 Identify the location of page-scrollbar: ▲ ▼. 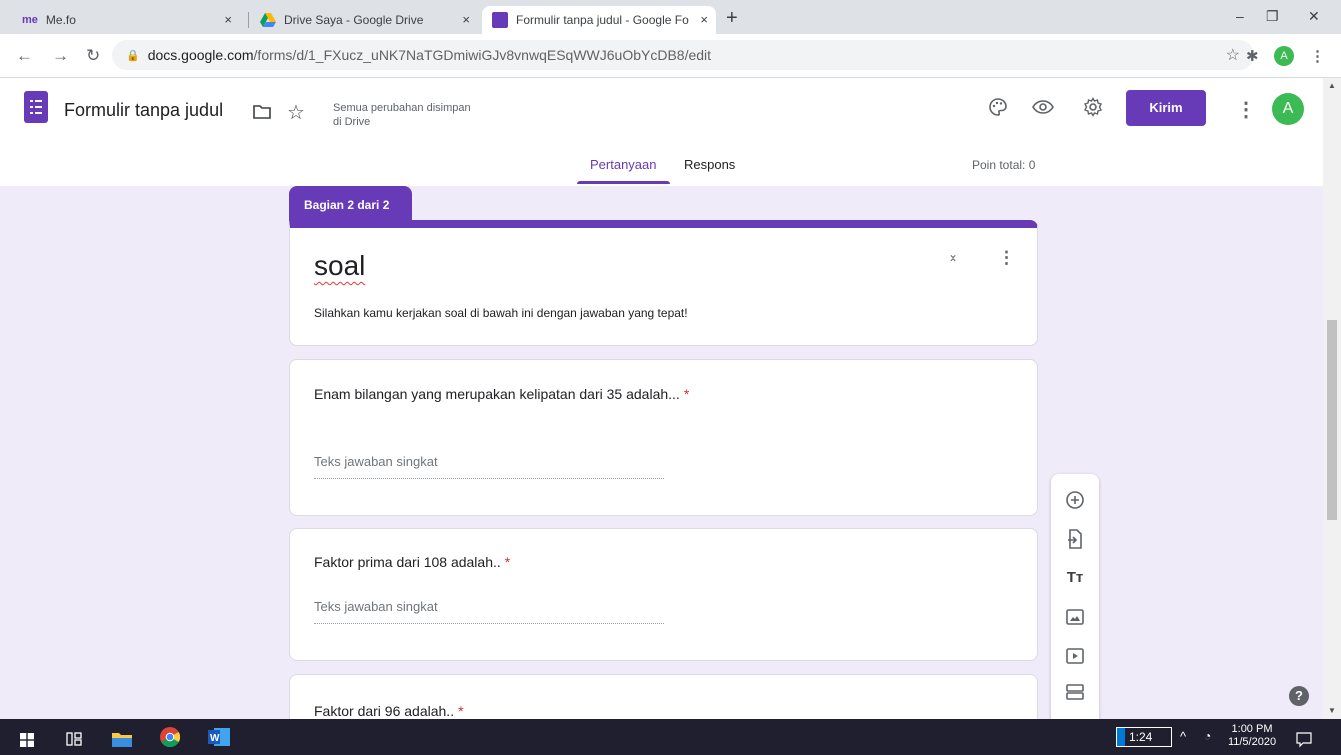
(1332, 398).